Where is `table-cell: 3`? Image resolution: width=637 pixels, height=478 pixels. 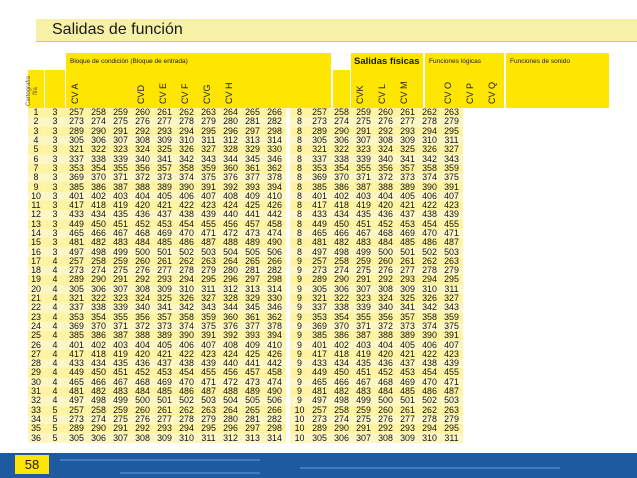 table-cell: 3 is located at coordinates (55, 178).